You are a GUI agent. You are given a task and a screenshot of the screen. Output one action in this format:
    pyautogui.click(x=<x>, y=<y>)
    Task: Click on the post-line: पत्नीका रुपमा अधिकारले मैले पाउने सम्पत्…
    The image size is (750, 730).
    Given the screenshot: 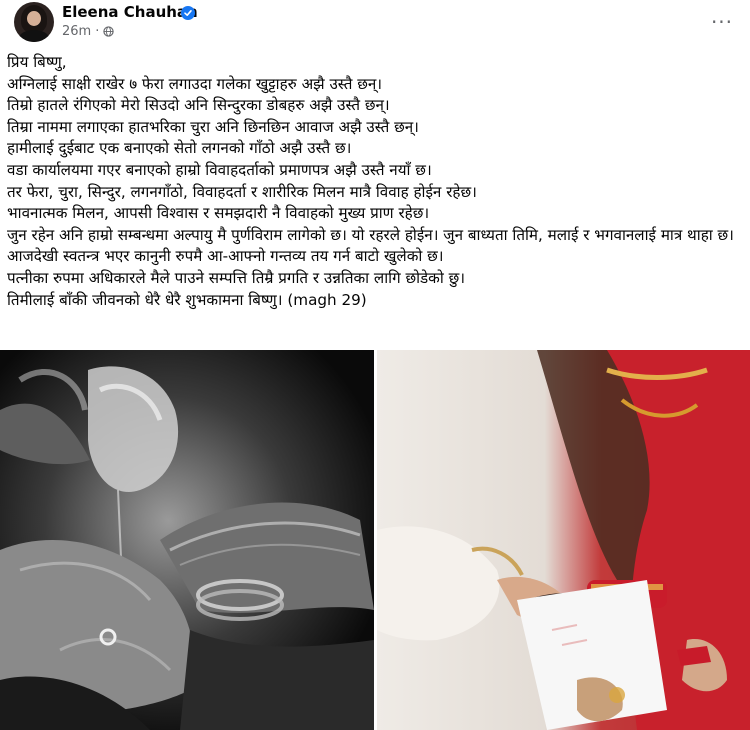 What is the action you would take?
    pyautogui.click(x=236, y=277)
    